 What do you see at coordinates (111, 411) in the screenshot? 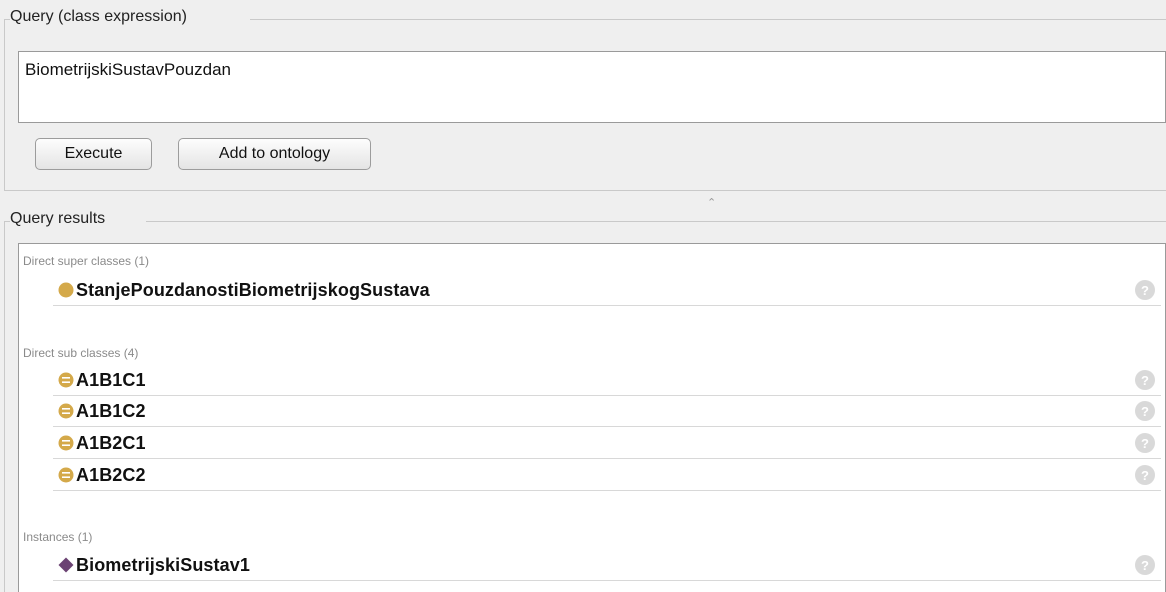
I see `item-label: A1B1C2` at bounding box center [111, 411].